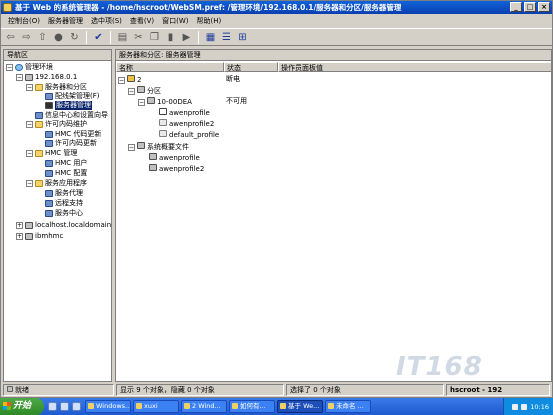 The height and width of the screenshot is (415, 553). I want to click on table-row: −2, so click(129, 79).